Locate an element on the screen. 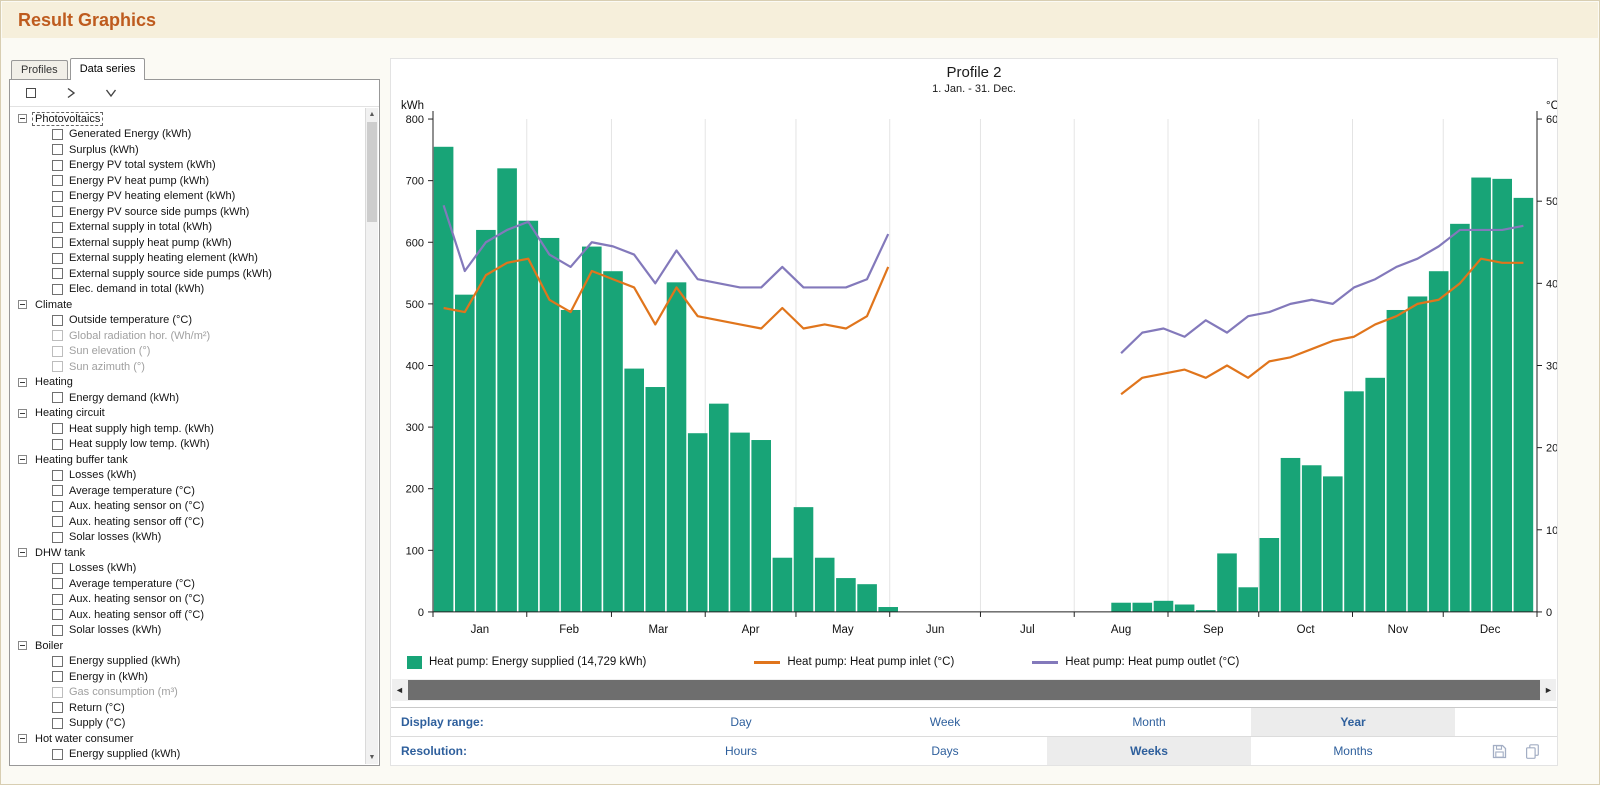  tree-item: Global radiation hor. (Wh/m²) is located at coordinates (190, 336).